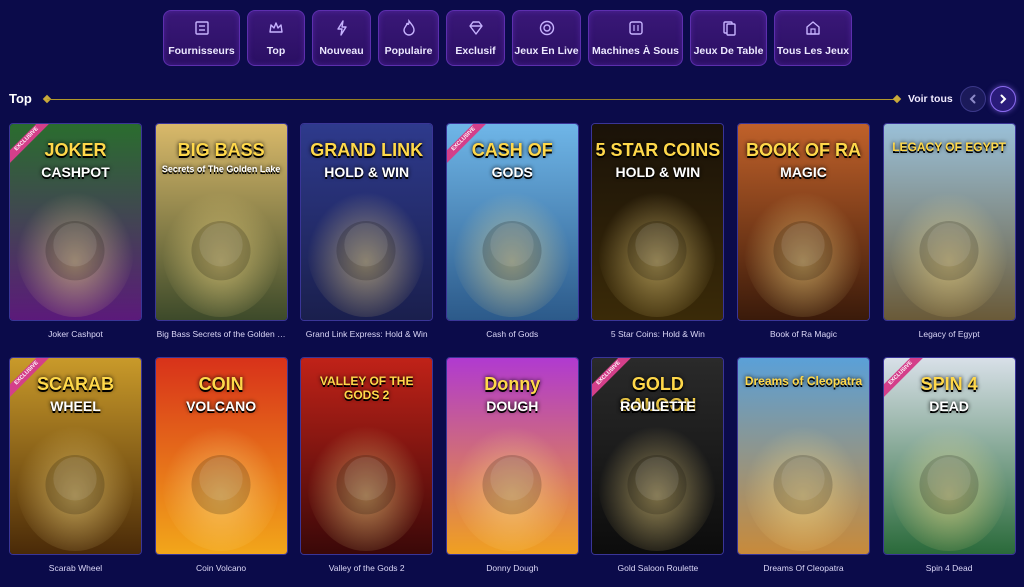 The height and width of the screenshot is (587, 1024). What do you see at coordinates (276, 28) in the screenshot?
I see `crown-icon` at bounding box center [276, 28].